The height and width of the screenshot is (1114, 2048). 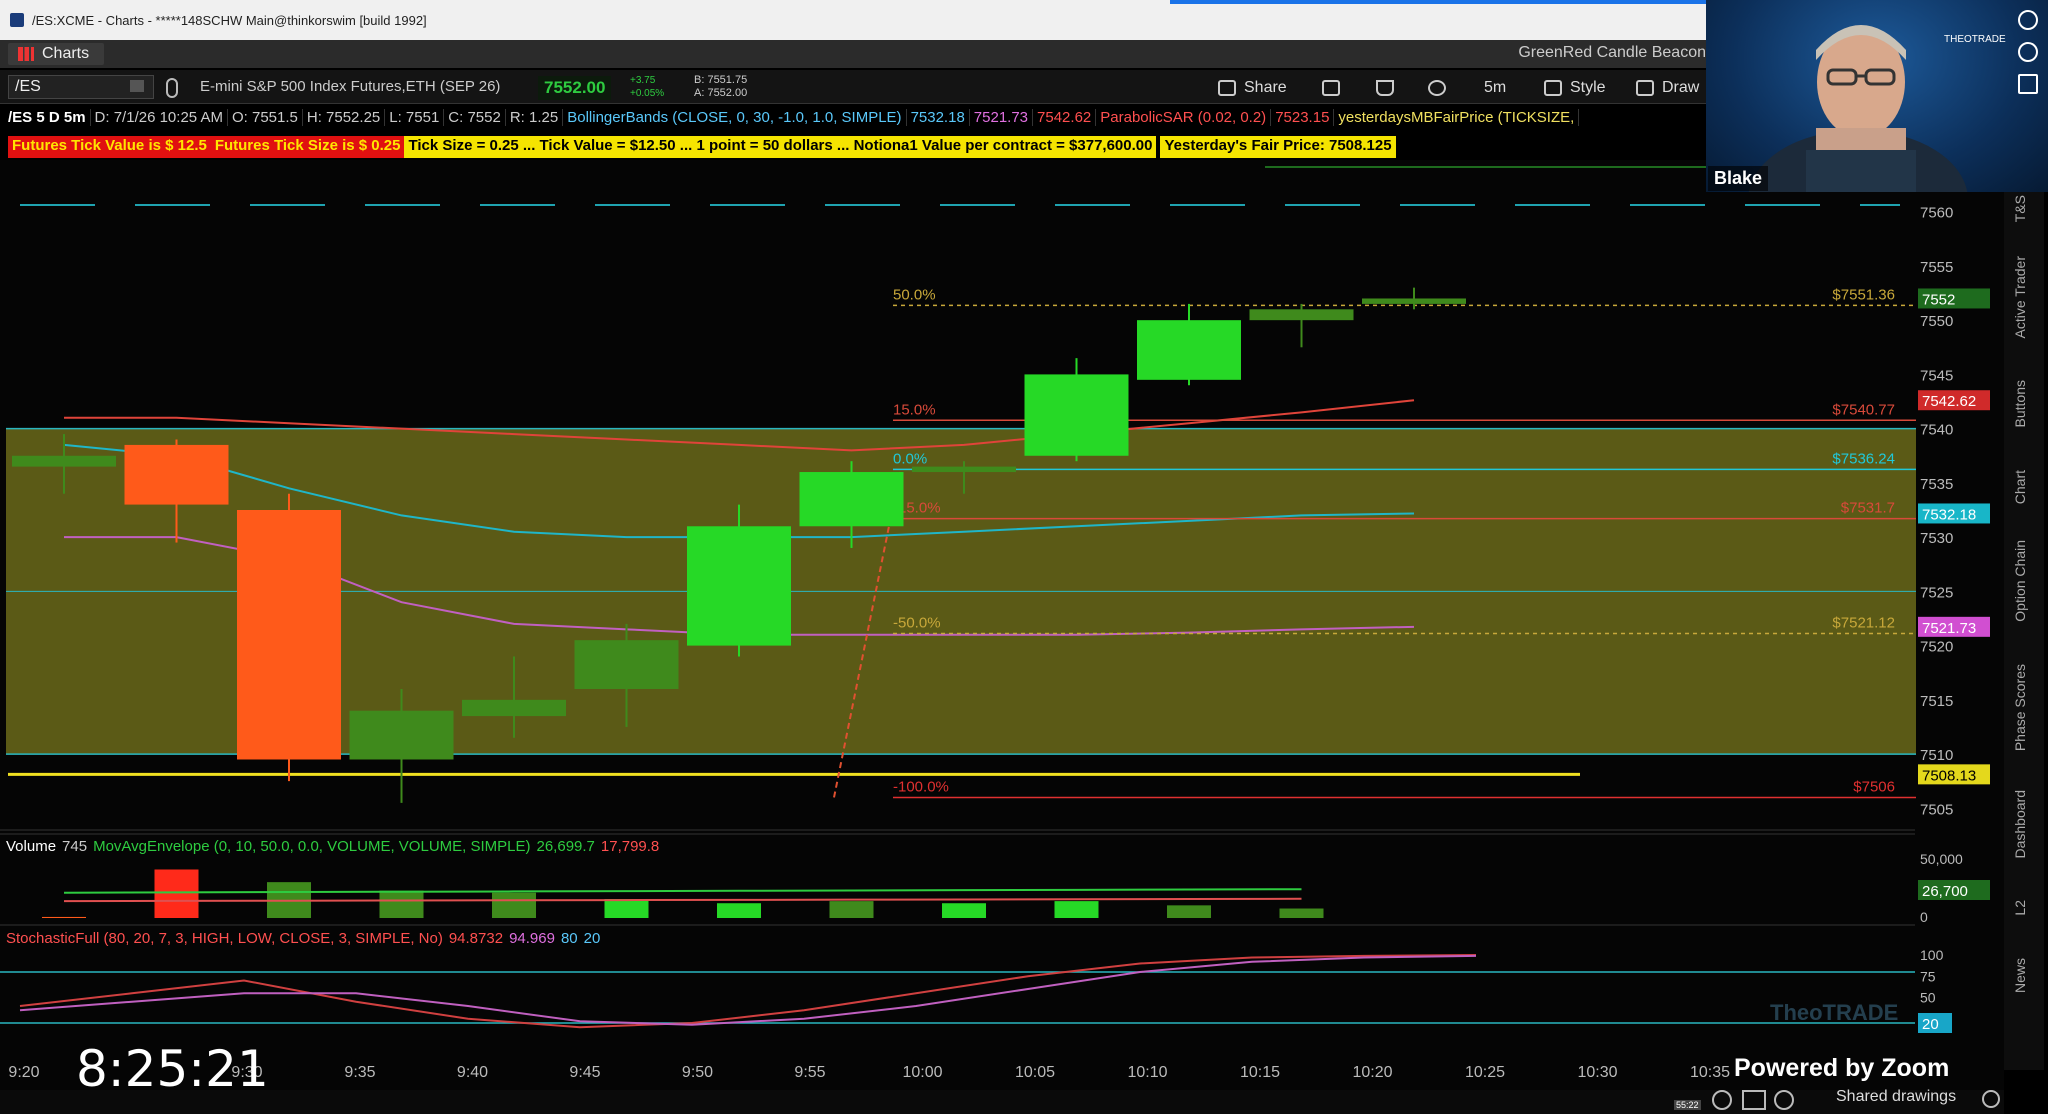 What do you see at coordinates (1936, 809) in the screenshot?
I see `price-tick-label: 7505` at bounding box center [1936, 809].